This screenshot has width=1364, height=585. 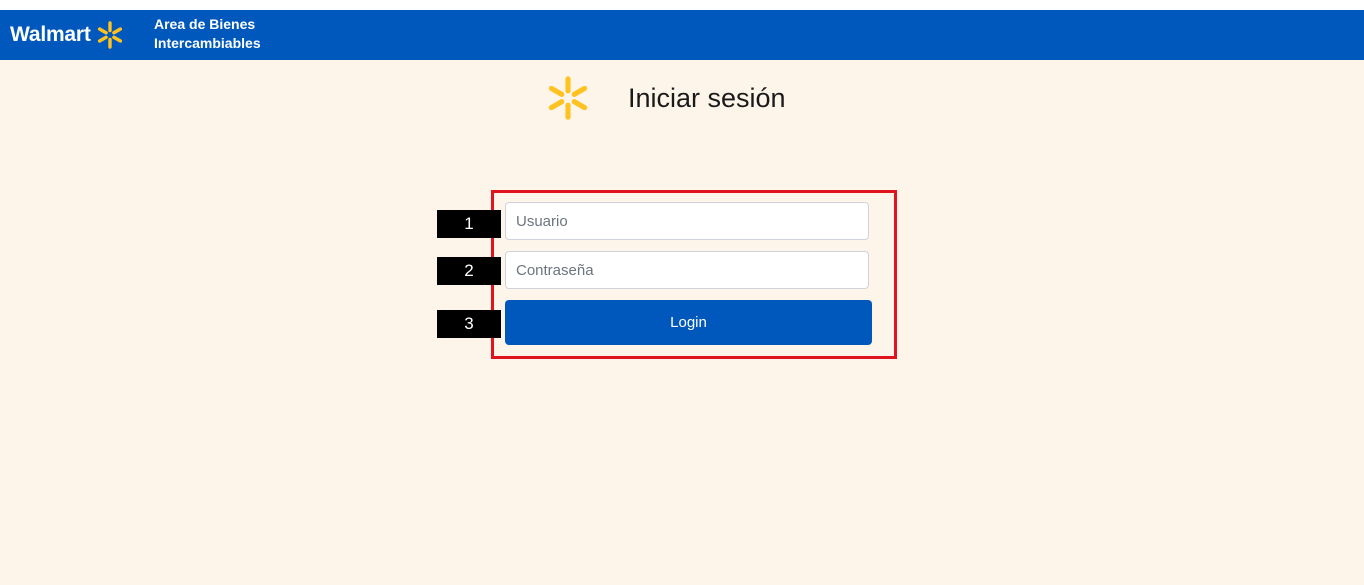 What do you see at coordinates (707, 97) in the screenshot?
I see `page-title: Iniciar sesión` at bounding box center [707, 97].